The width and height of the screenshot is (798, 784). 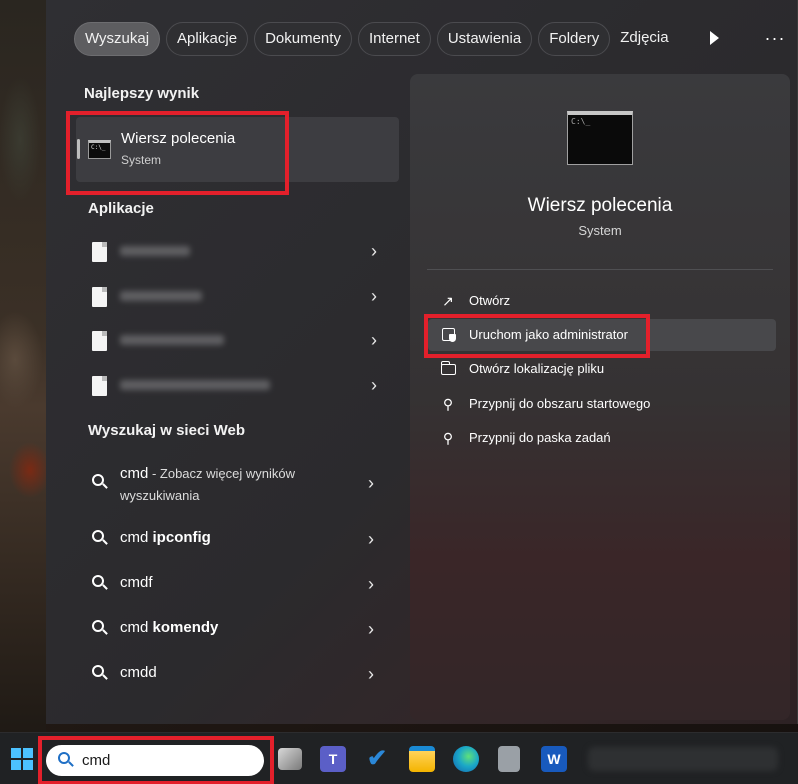 I want to click on web-result-item: cmd komendy ›, so click(x=236, y=629).